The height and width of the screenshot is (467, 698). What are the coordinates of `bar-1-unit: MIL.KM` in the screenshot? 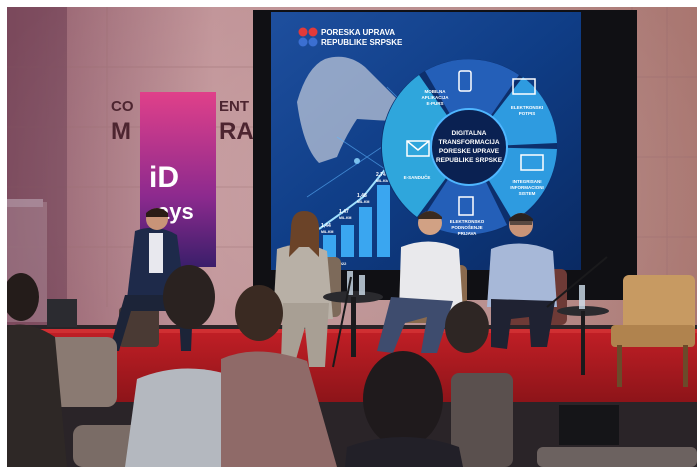 It's located at (327, 232).